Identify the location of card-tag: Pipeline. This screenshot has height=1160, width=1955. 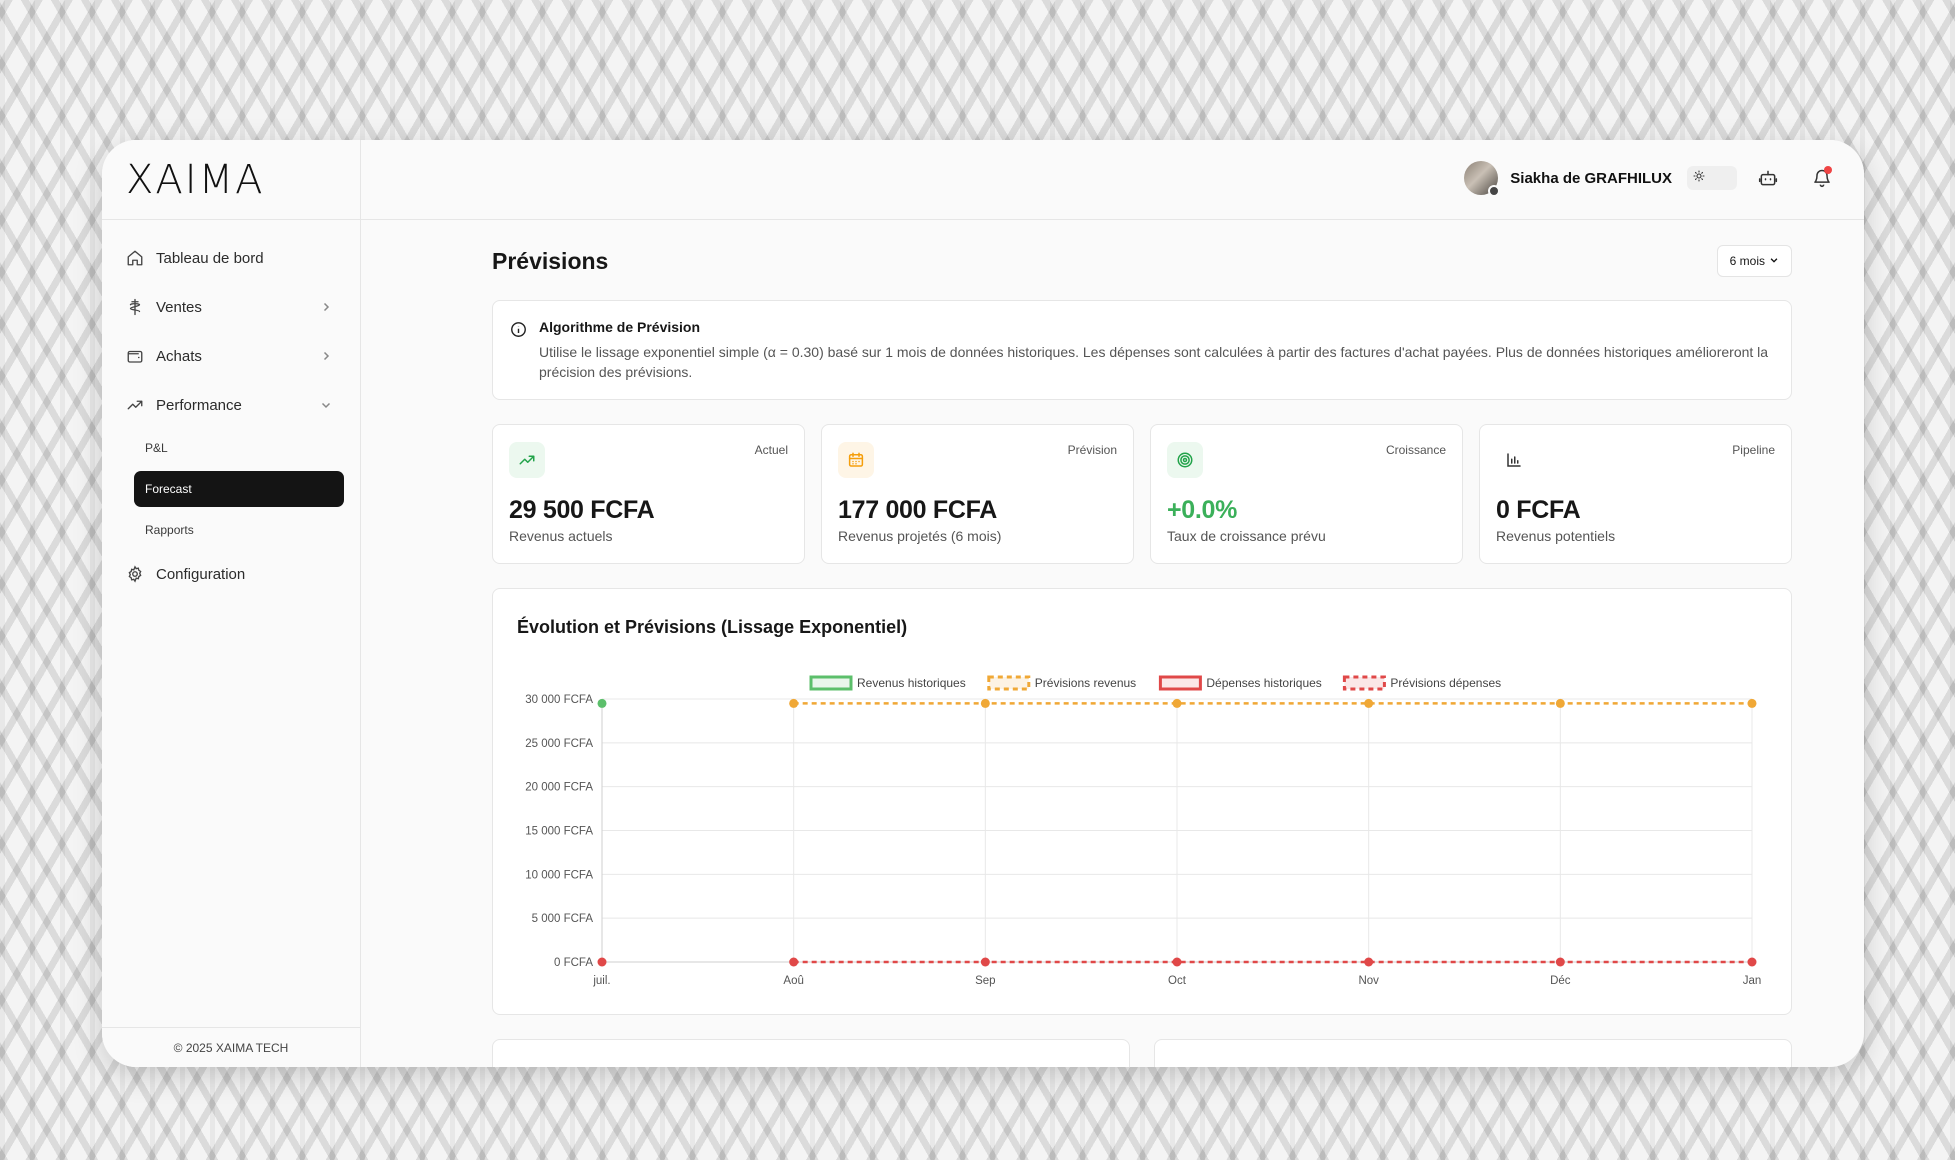
(1753, 450).